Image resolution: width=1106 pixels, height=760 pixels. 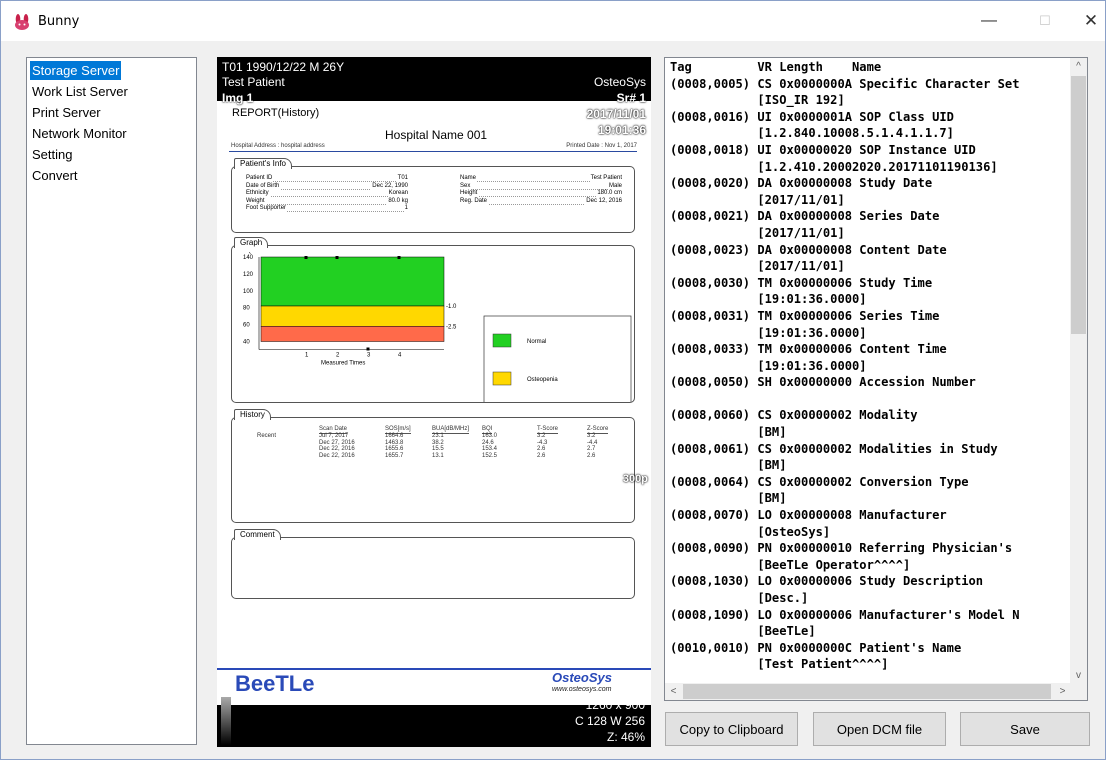 What do you see at coordinates (541, 201) in the screenshot?
I see `patient-info-row: Reg. Date Dec 12, 2016` at bounding box center [541, 201].